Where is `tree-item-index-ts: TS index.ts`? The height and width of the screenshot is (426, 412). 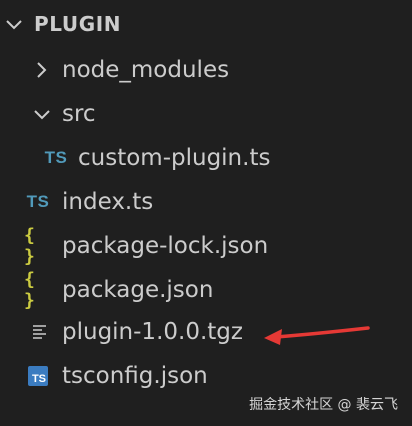
tree-item-index-ts: TS index.ts is located at coordinates (206, 202).